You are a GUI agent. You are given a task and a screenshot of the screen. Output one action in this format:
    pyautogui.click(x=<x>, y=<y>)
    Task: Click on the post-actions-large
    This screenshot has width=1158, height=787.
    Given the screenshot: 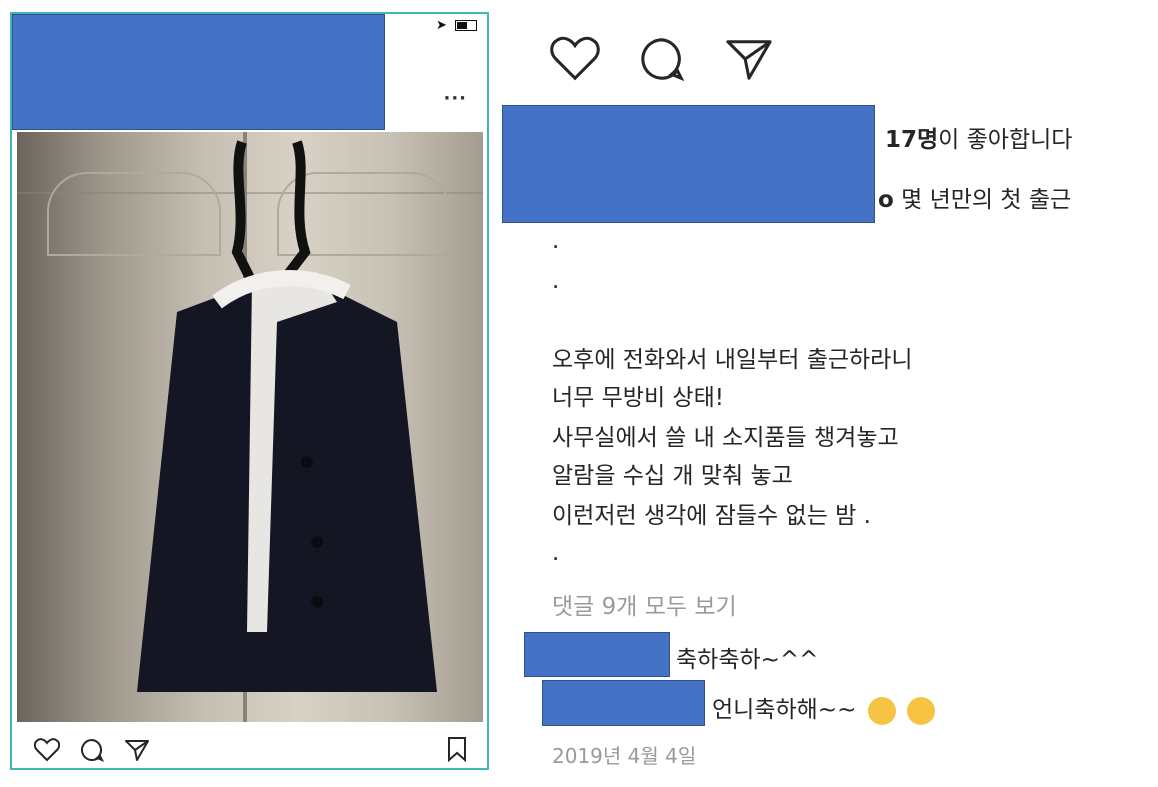 What is the action you would take?
    pyautogui.click(x=678, y=61)
    